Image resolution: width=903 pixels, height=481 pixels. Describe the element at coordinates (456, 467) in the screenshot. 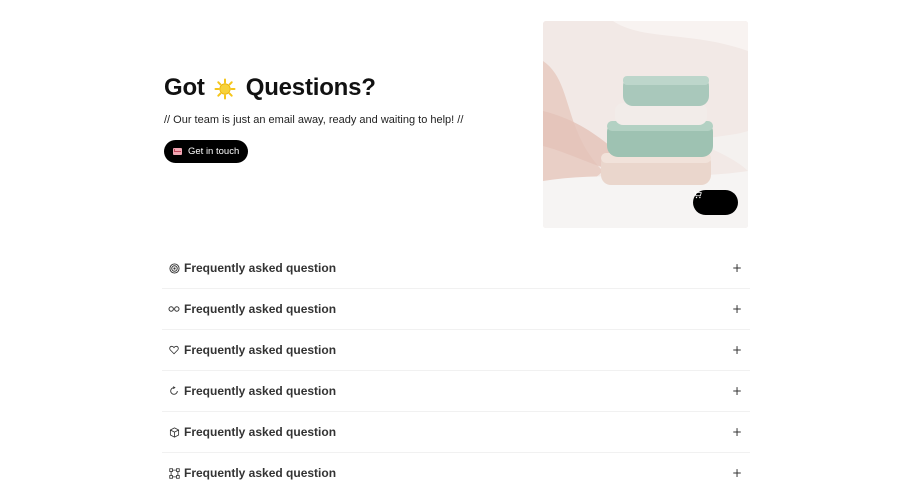

I see `faq-item-6: Frequently asked question +` at that location.